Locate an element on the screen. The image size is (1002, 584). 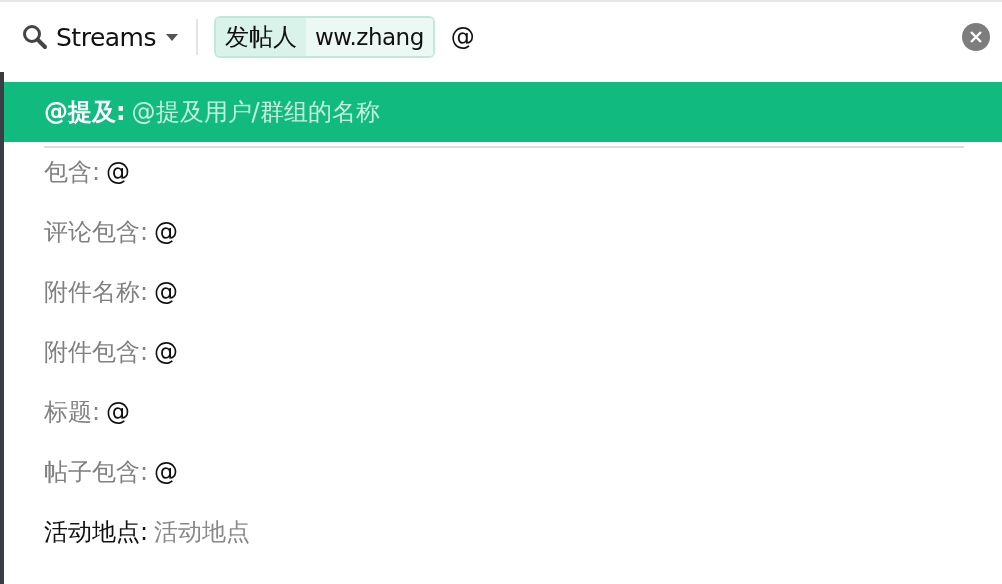
suggestion-item: 标题: @ is located at coordinates (503, 412).